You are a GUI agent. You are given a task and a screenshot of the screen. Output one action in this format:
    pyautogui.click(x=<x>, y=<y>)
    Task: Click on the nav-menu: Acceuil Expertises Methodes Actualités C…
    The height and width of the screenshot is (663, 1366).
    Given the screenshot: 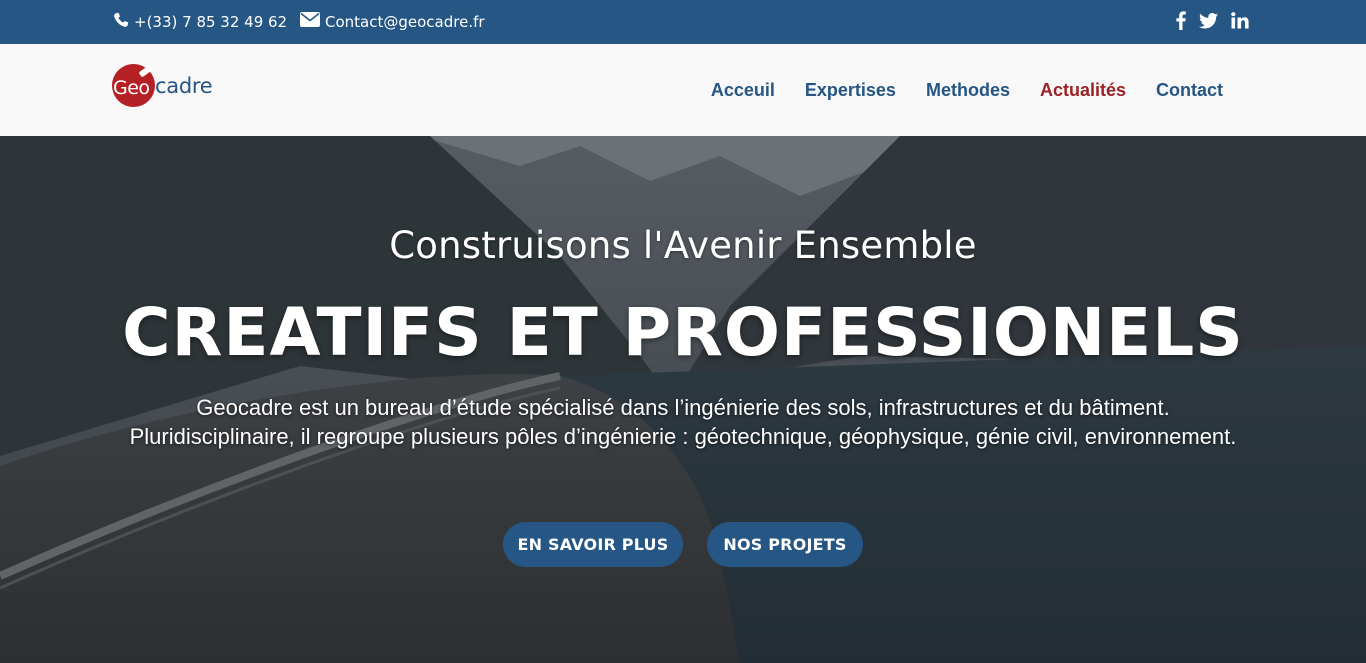 What is the action you would take?
    pyautogui.click(x=967, y=90)
    